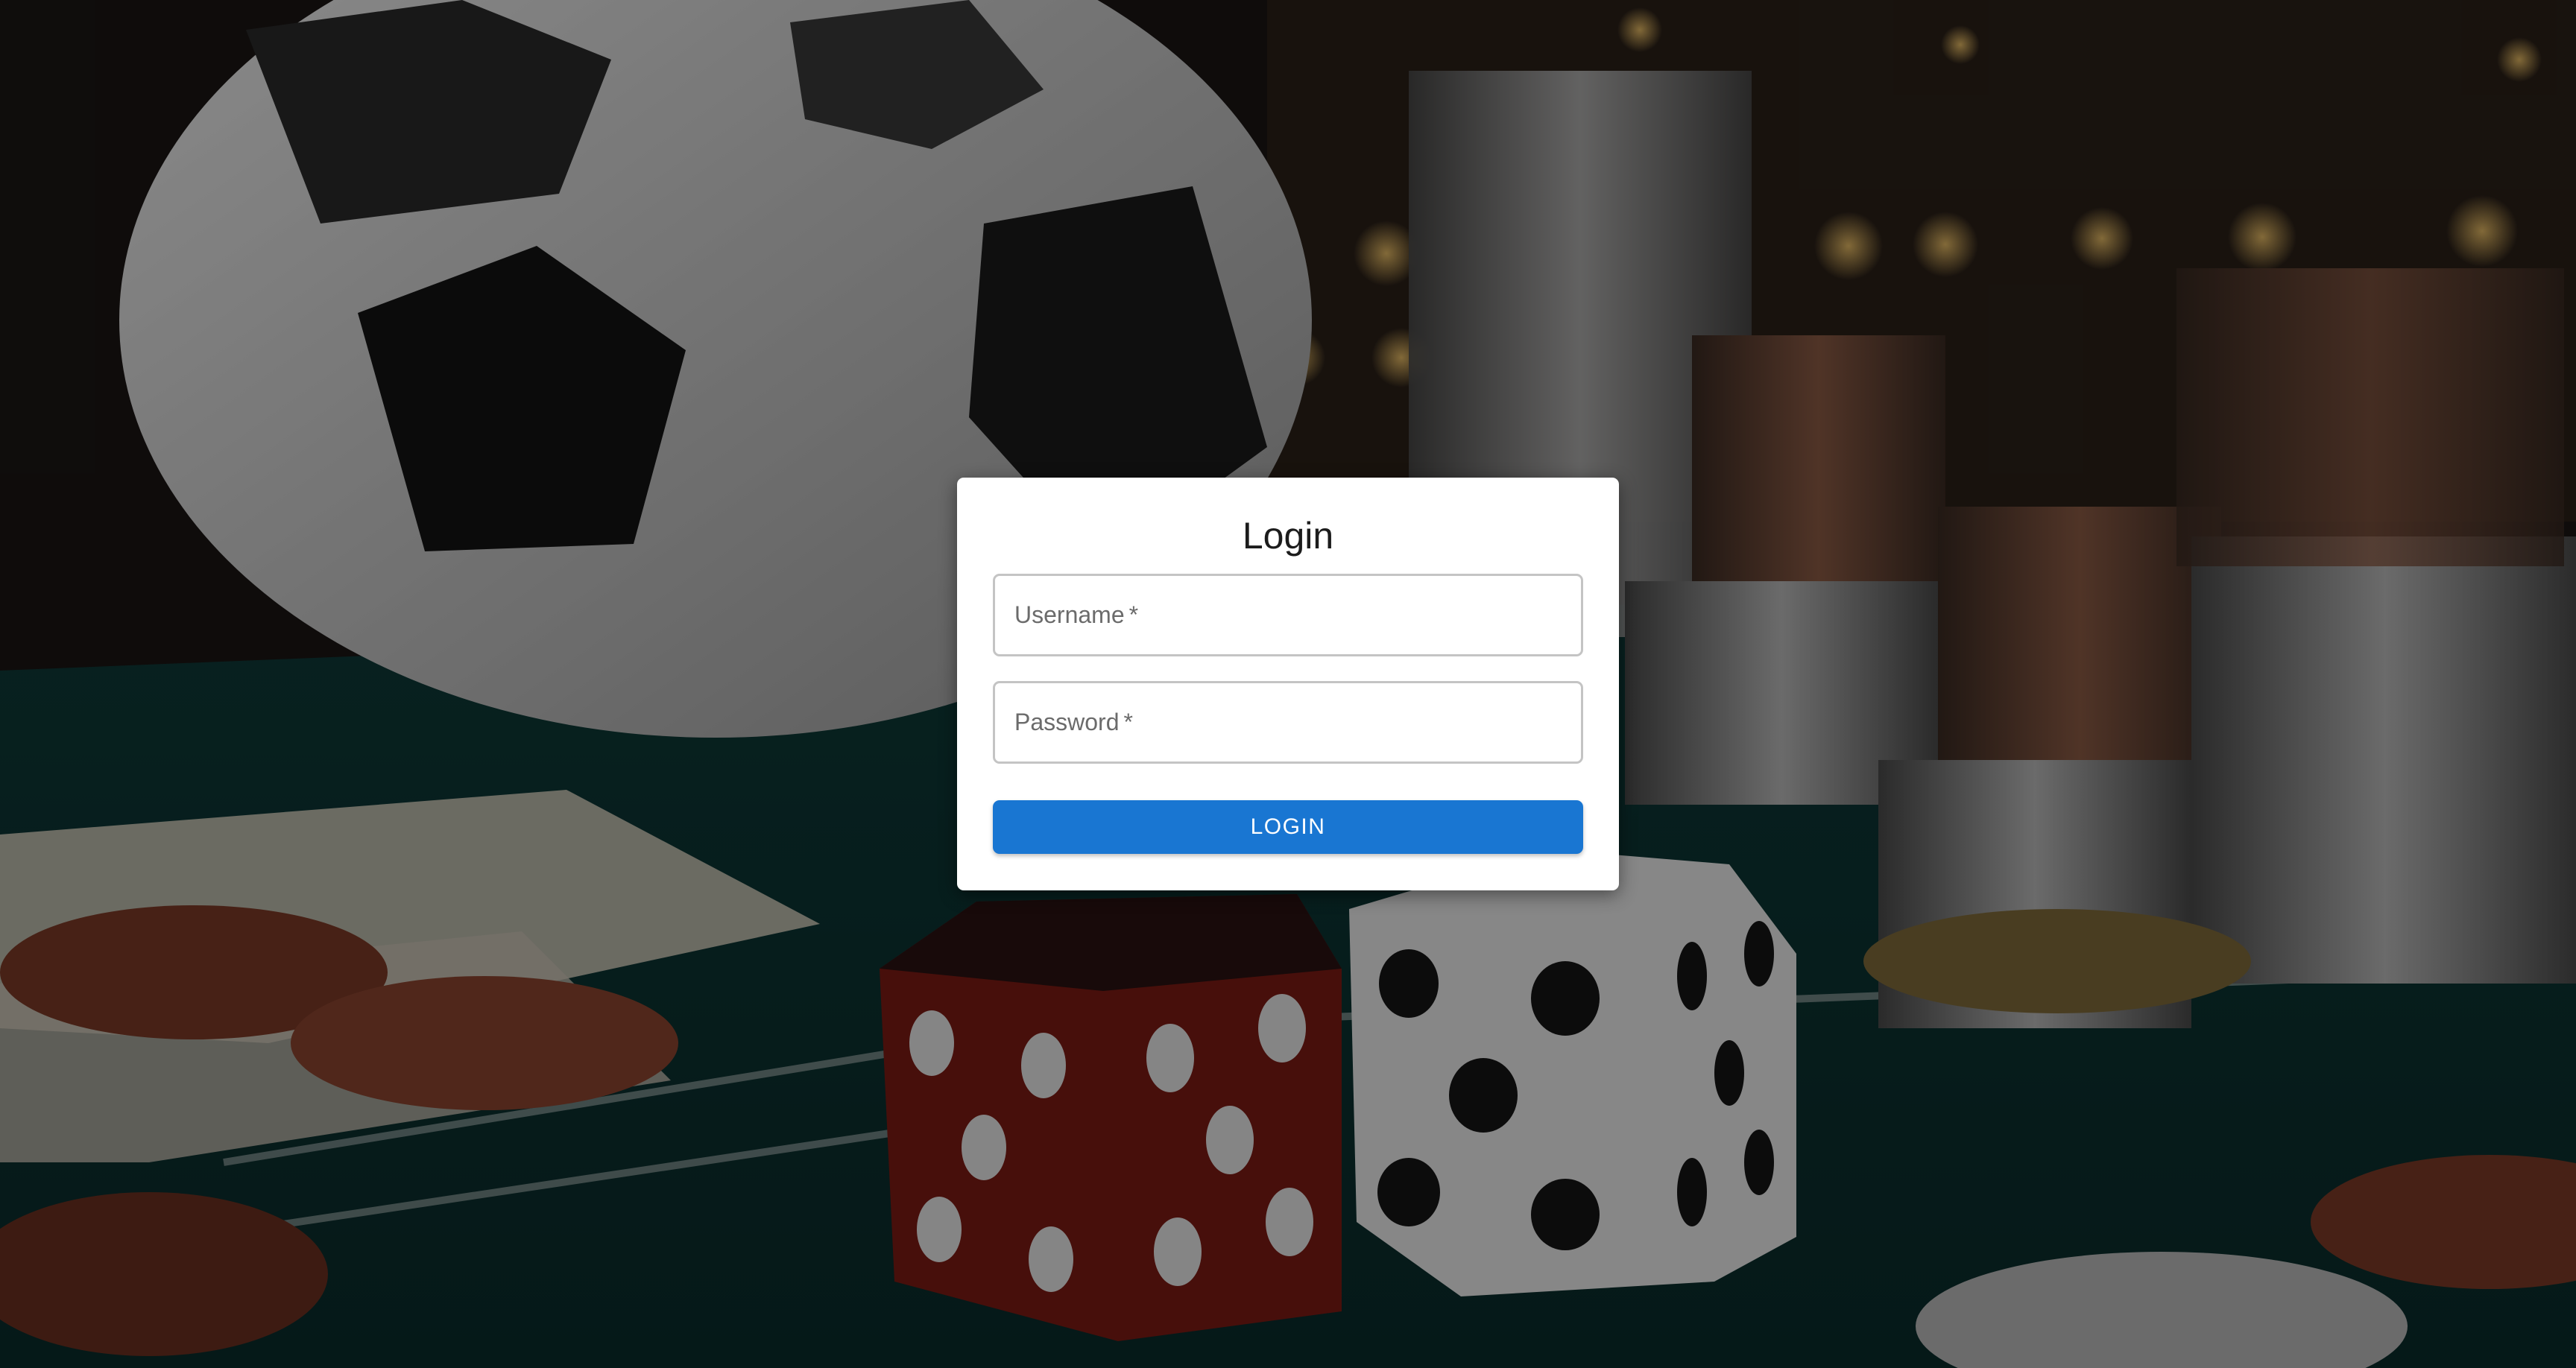 The height and width of the screenshot is (1368, 2576). I want to click on username-required-mark: *, so click(1133, 614).